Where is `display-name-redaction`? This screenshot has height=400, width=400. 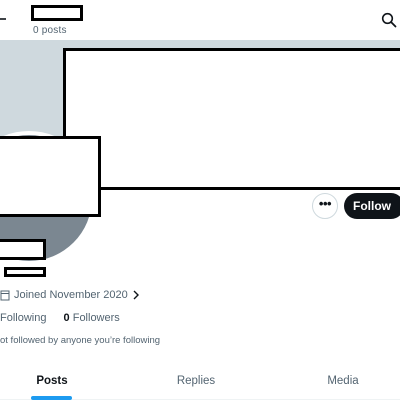 display-name-redaction is located at coordinates (23, 249).